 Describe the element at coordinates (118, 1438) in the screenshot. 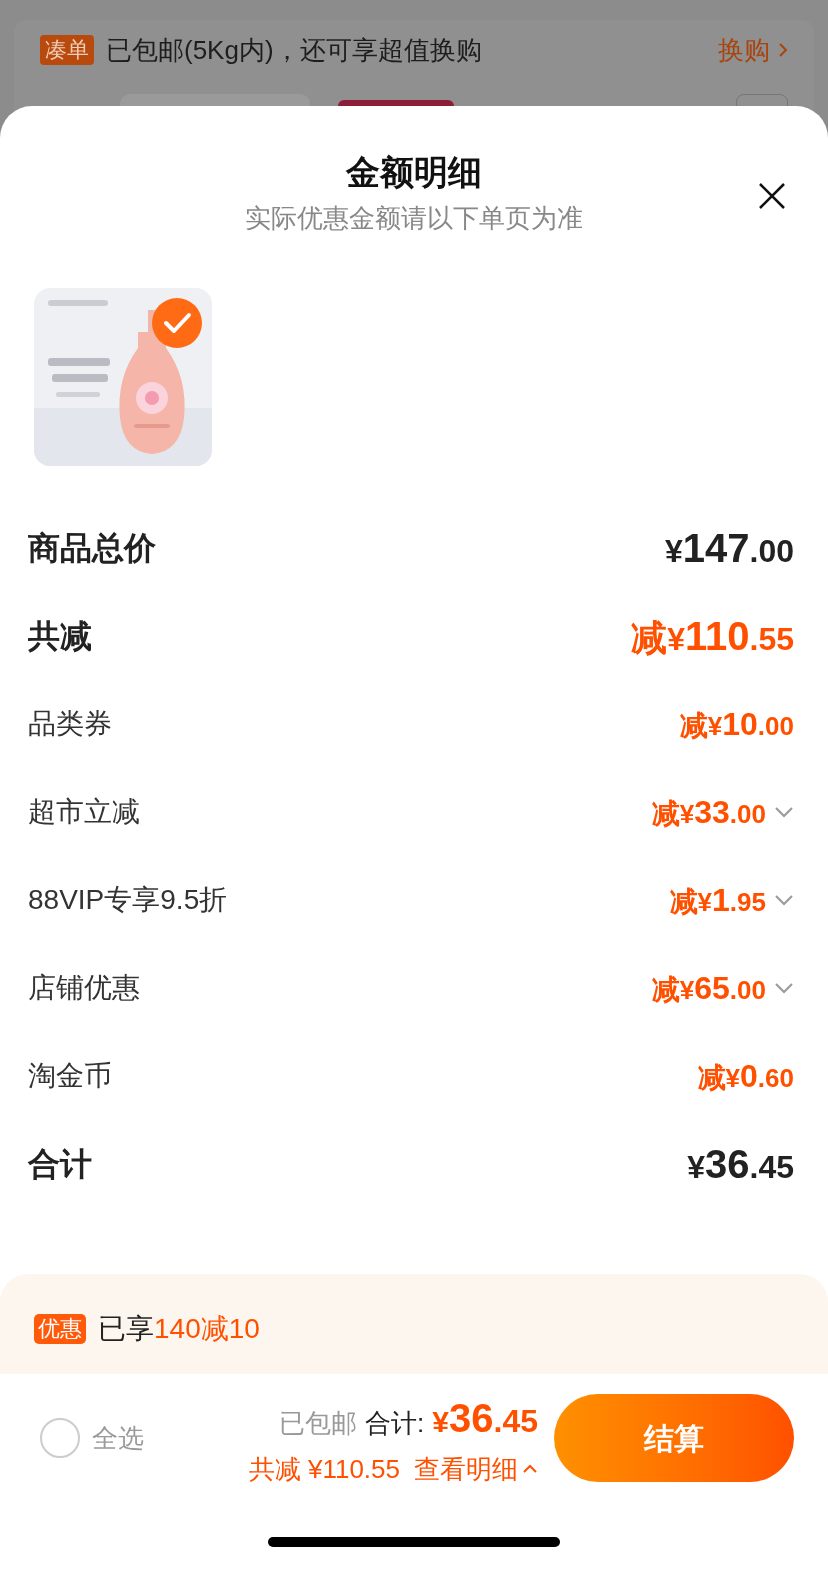

I see `select-all-label: 全选` at that location.